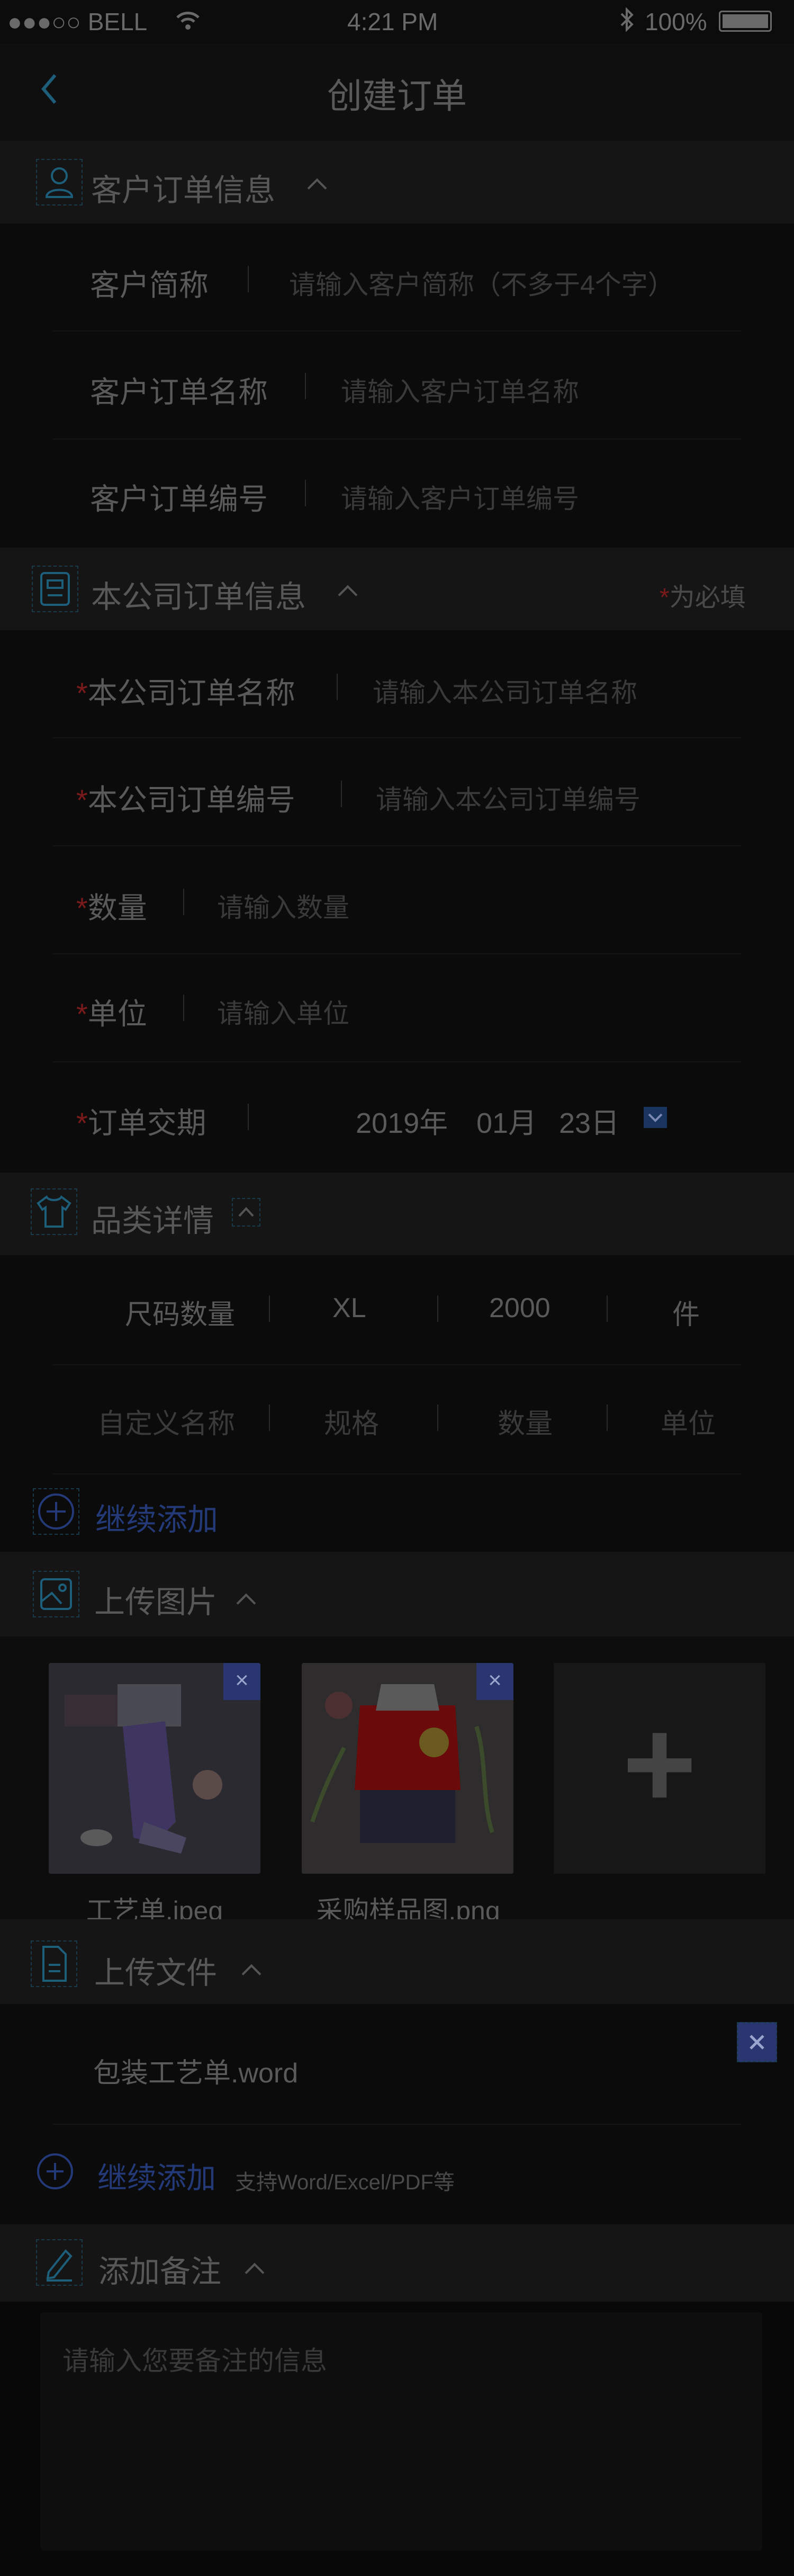  I want to click on files-section-header: 上传文件, so click(397, 1961).